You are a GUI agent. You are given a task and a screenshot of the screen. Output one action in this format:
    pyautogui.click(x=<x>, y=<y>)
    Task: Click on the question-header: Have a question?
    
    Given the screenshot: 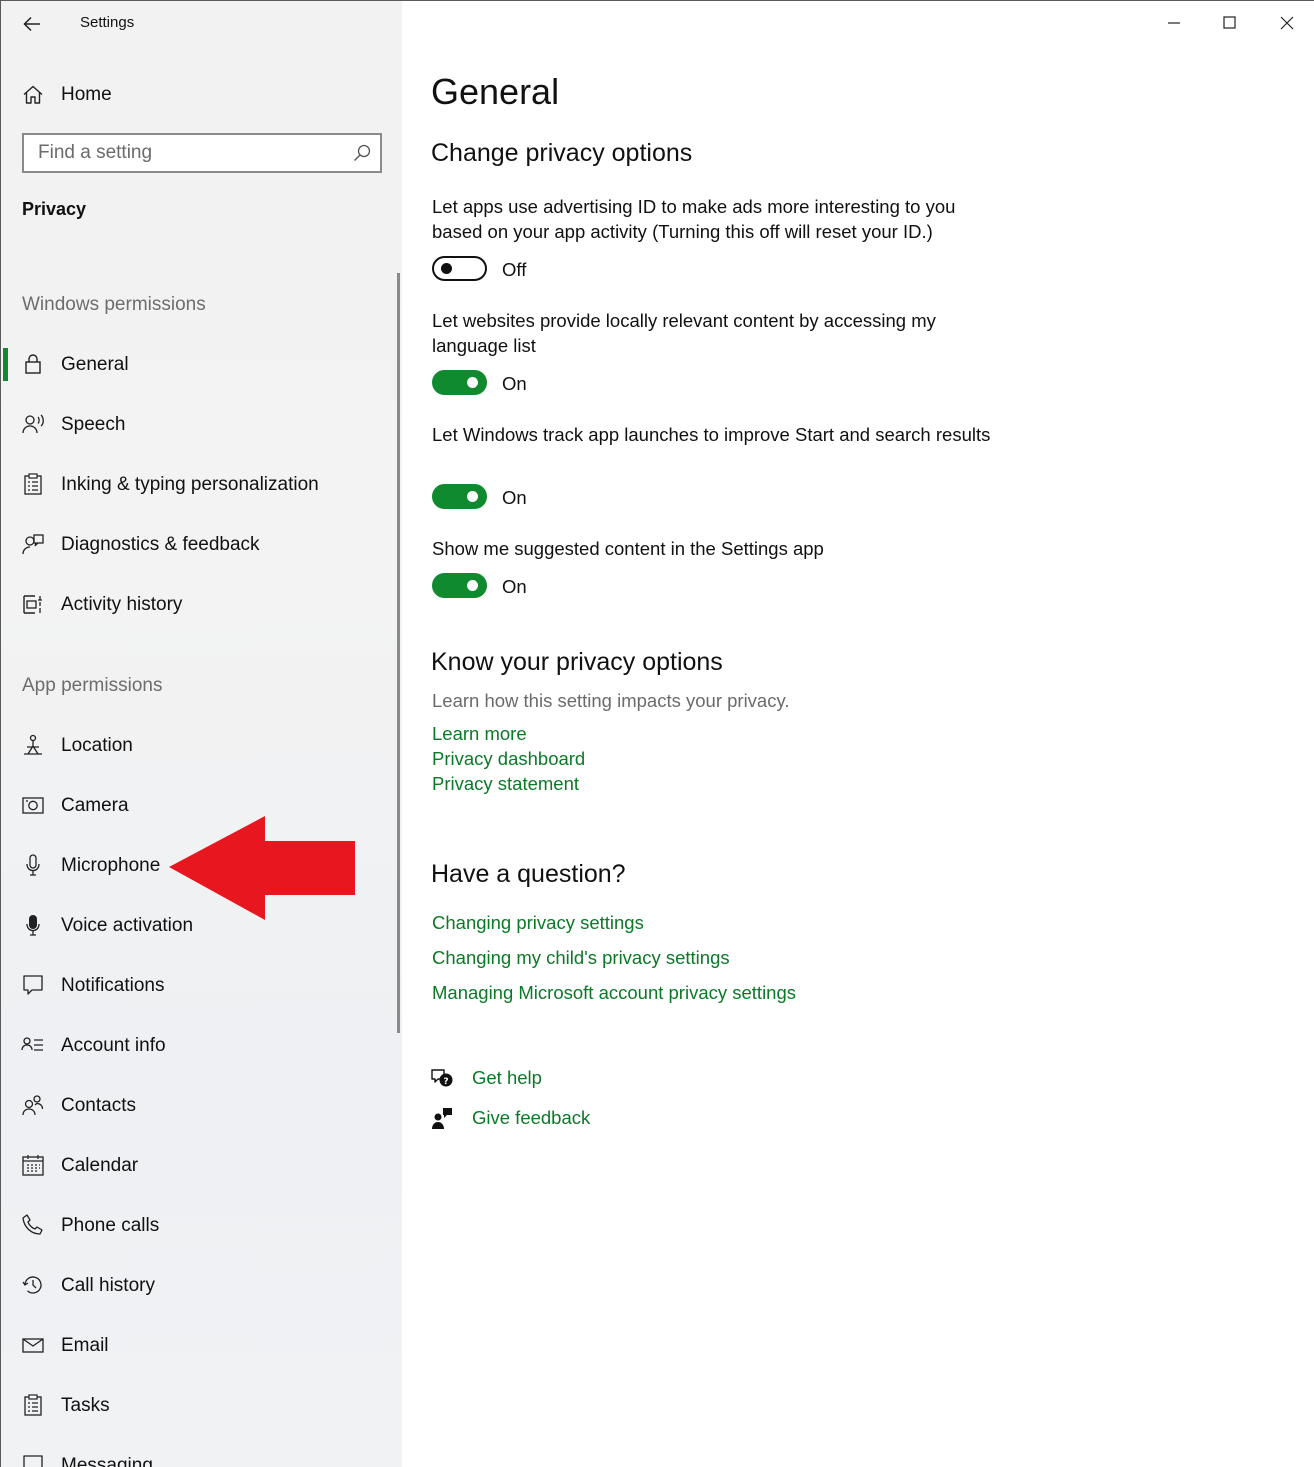 What is the action you would take?
    pyautogui.click(x=528, y=874)
    